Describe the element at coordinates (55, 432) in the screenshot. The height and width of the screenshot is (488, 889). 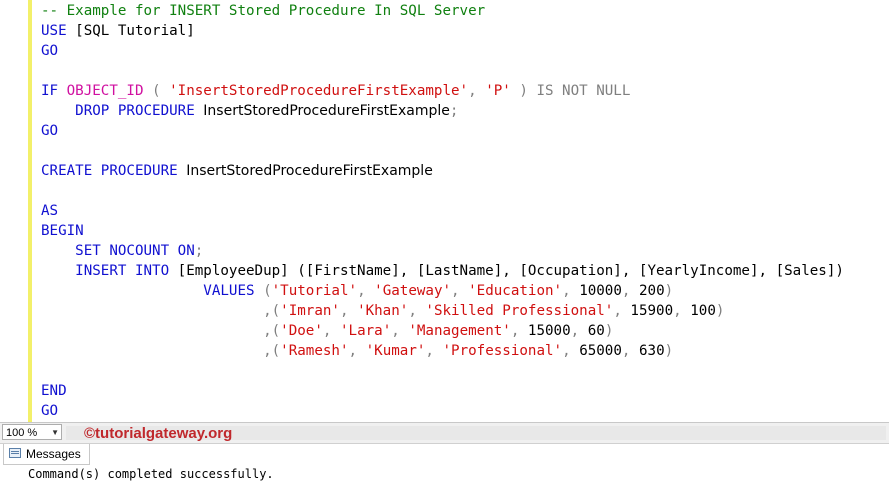
I see `chevron-down-icon: ▼` at that location.